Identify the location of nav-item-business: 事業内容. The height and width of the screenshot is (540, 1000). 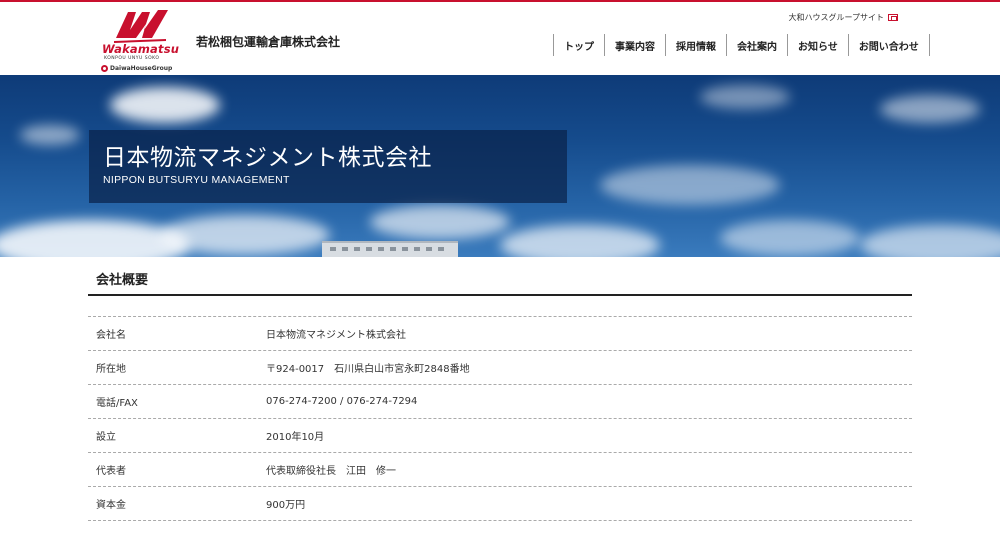
(634, 45).